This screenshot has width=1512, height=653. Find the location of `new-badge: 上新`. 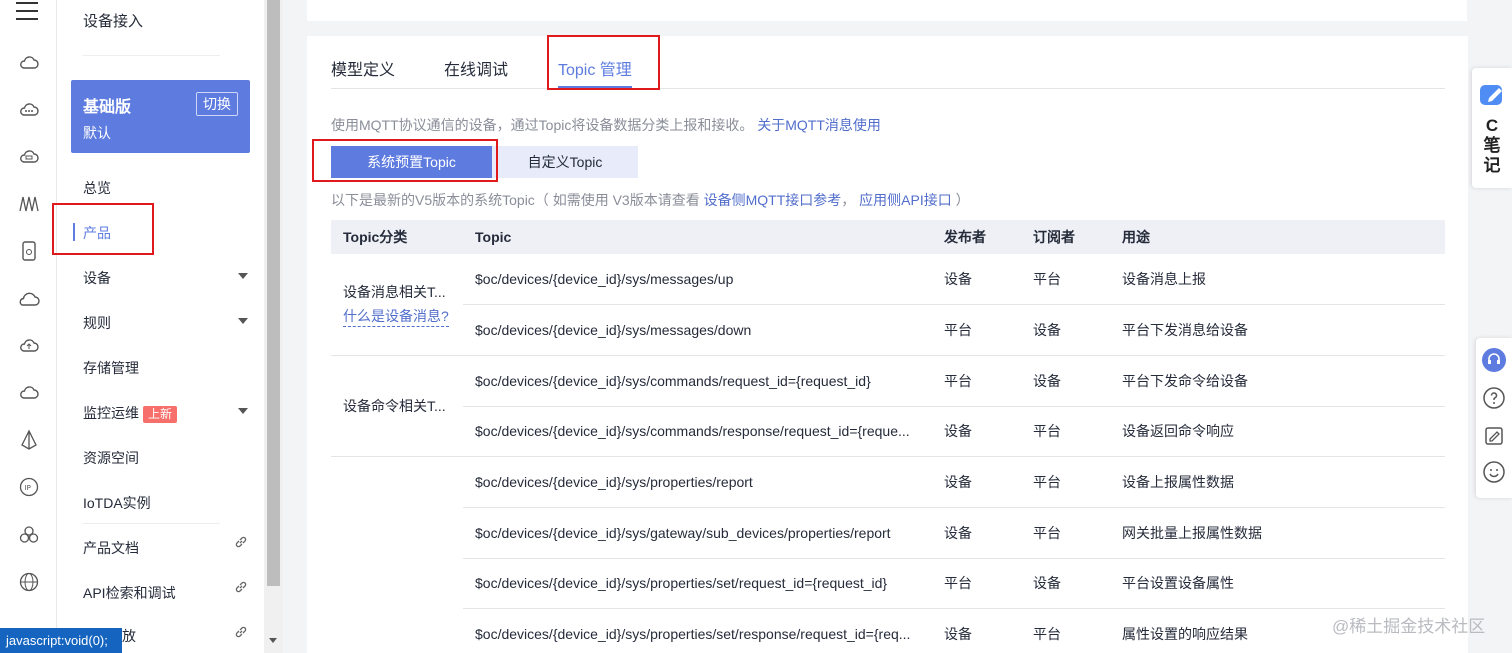

new-badge: 上新 is located at coordinates (160, 414).